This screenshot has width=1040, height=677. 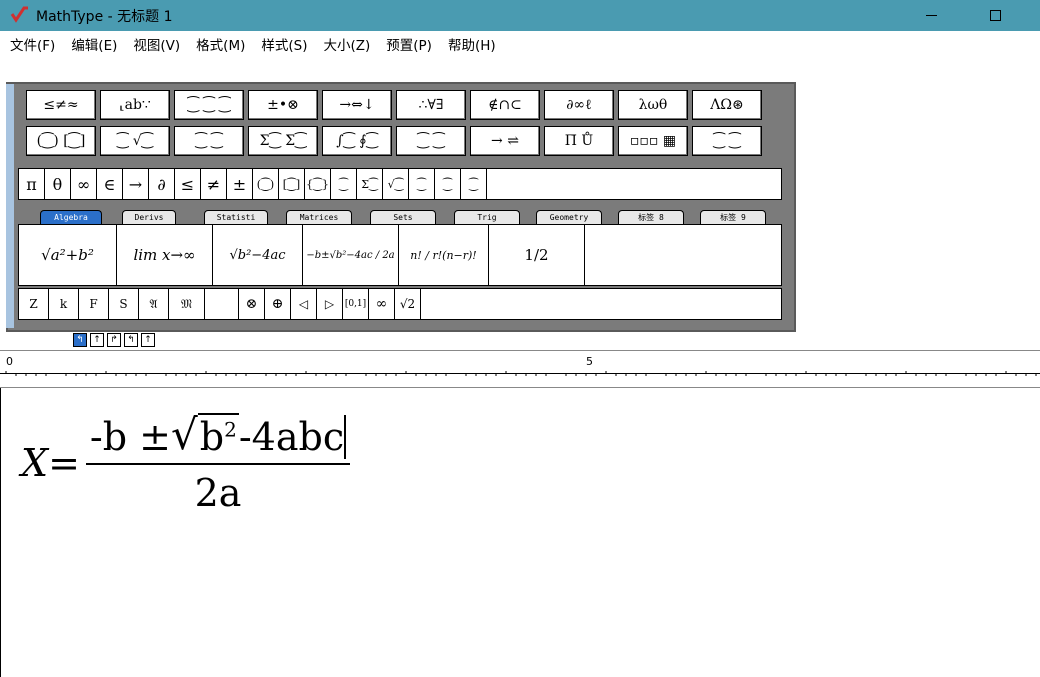 What do you see at coordinates (382, 304) in the screenshot?
I see `symbol-infinity-2: ∞` at bounding box center [382, 304].